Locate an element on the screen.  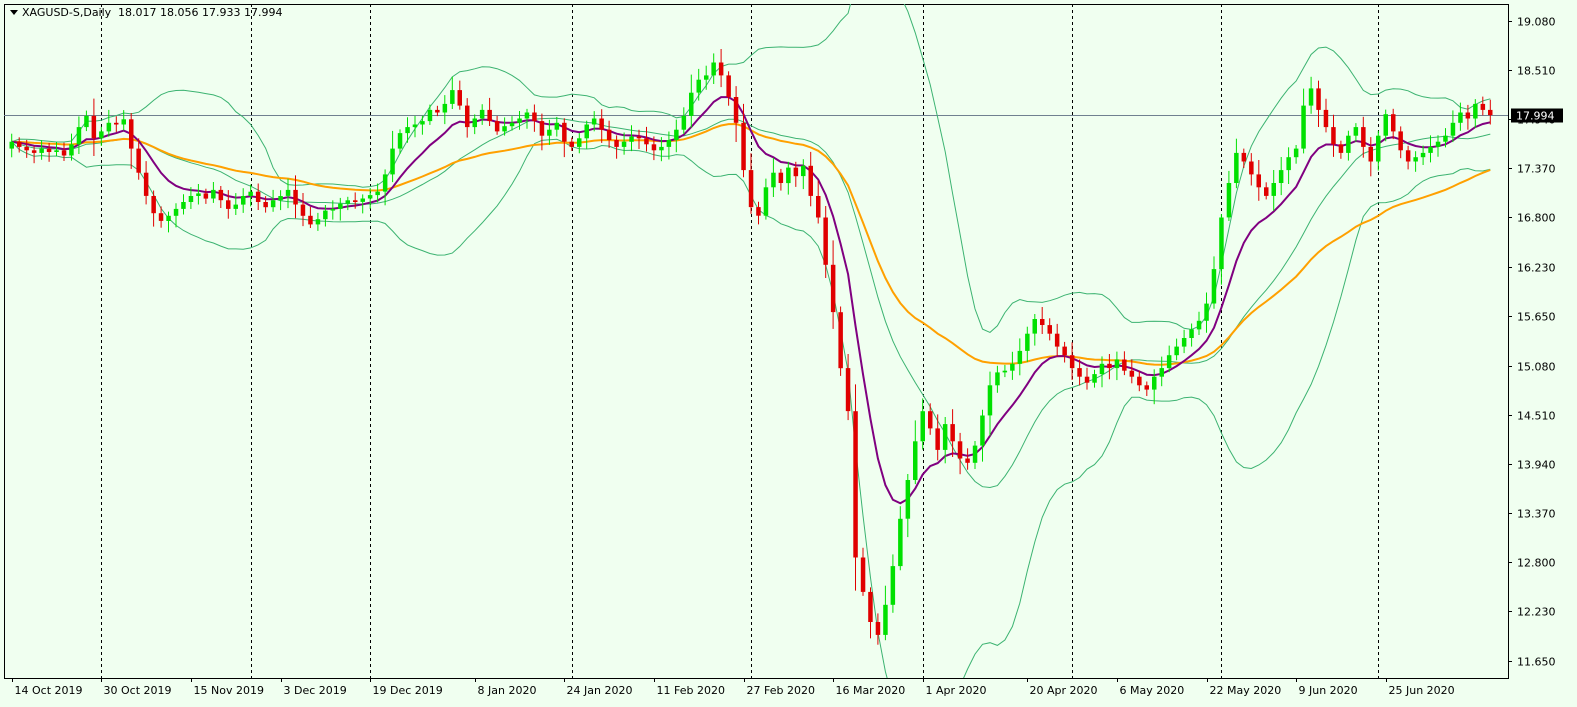
x-tick-label: 15 Nov 2019 is located at coordinates (229, 690).